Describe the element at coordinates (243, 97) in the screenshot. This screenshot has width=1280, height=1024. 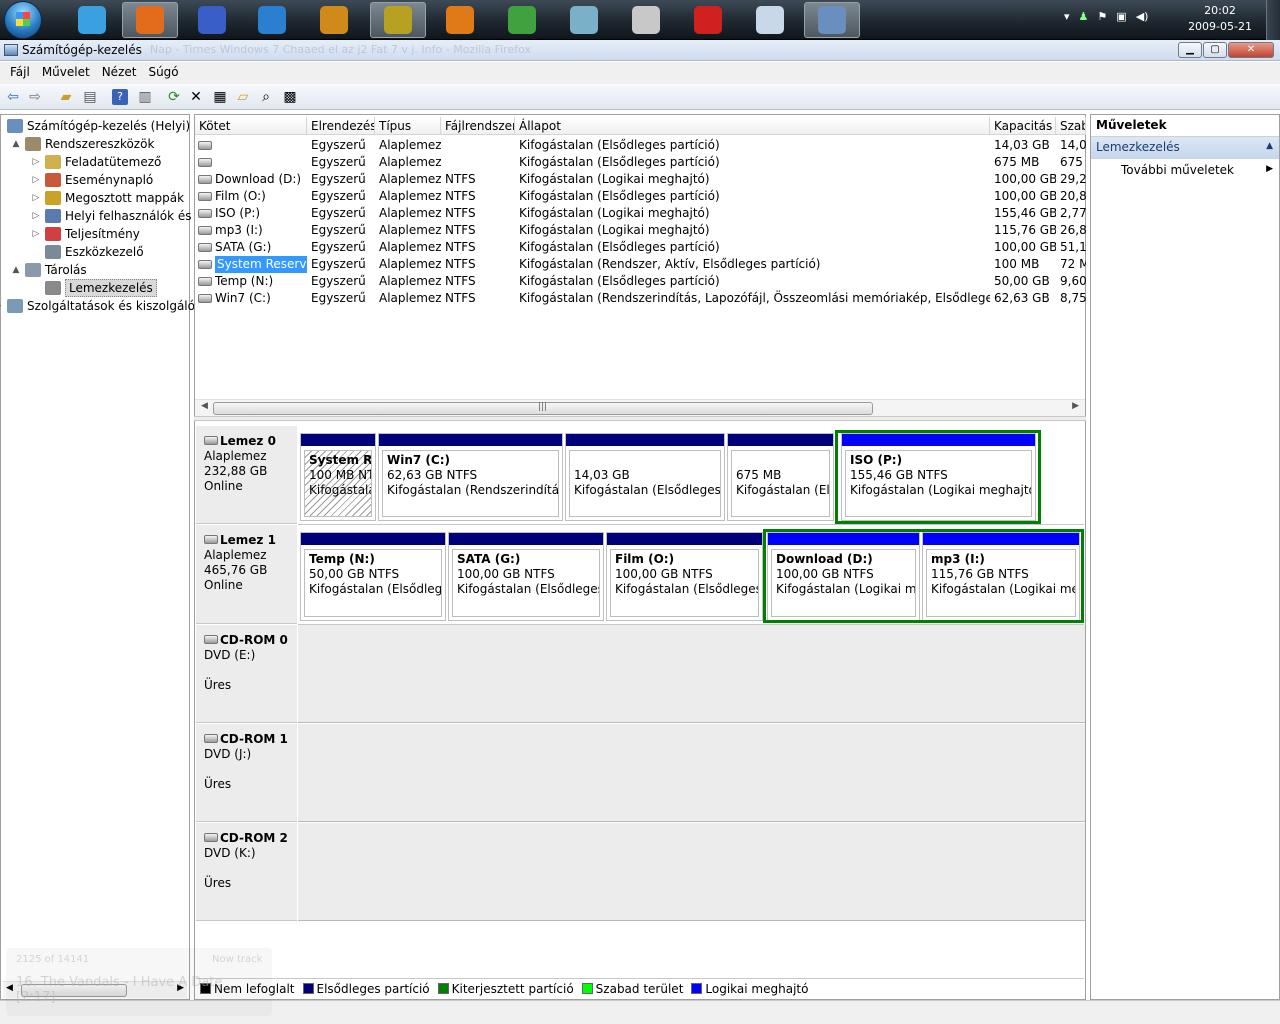
I see `open-icon: ▱` at that location.